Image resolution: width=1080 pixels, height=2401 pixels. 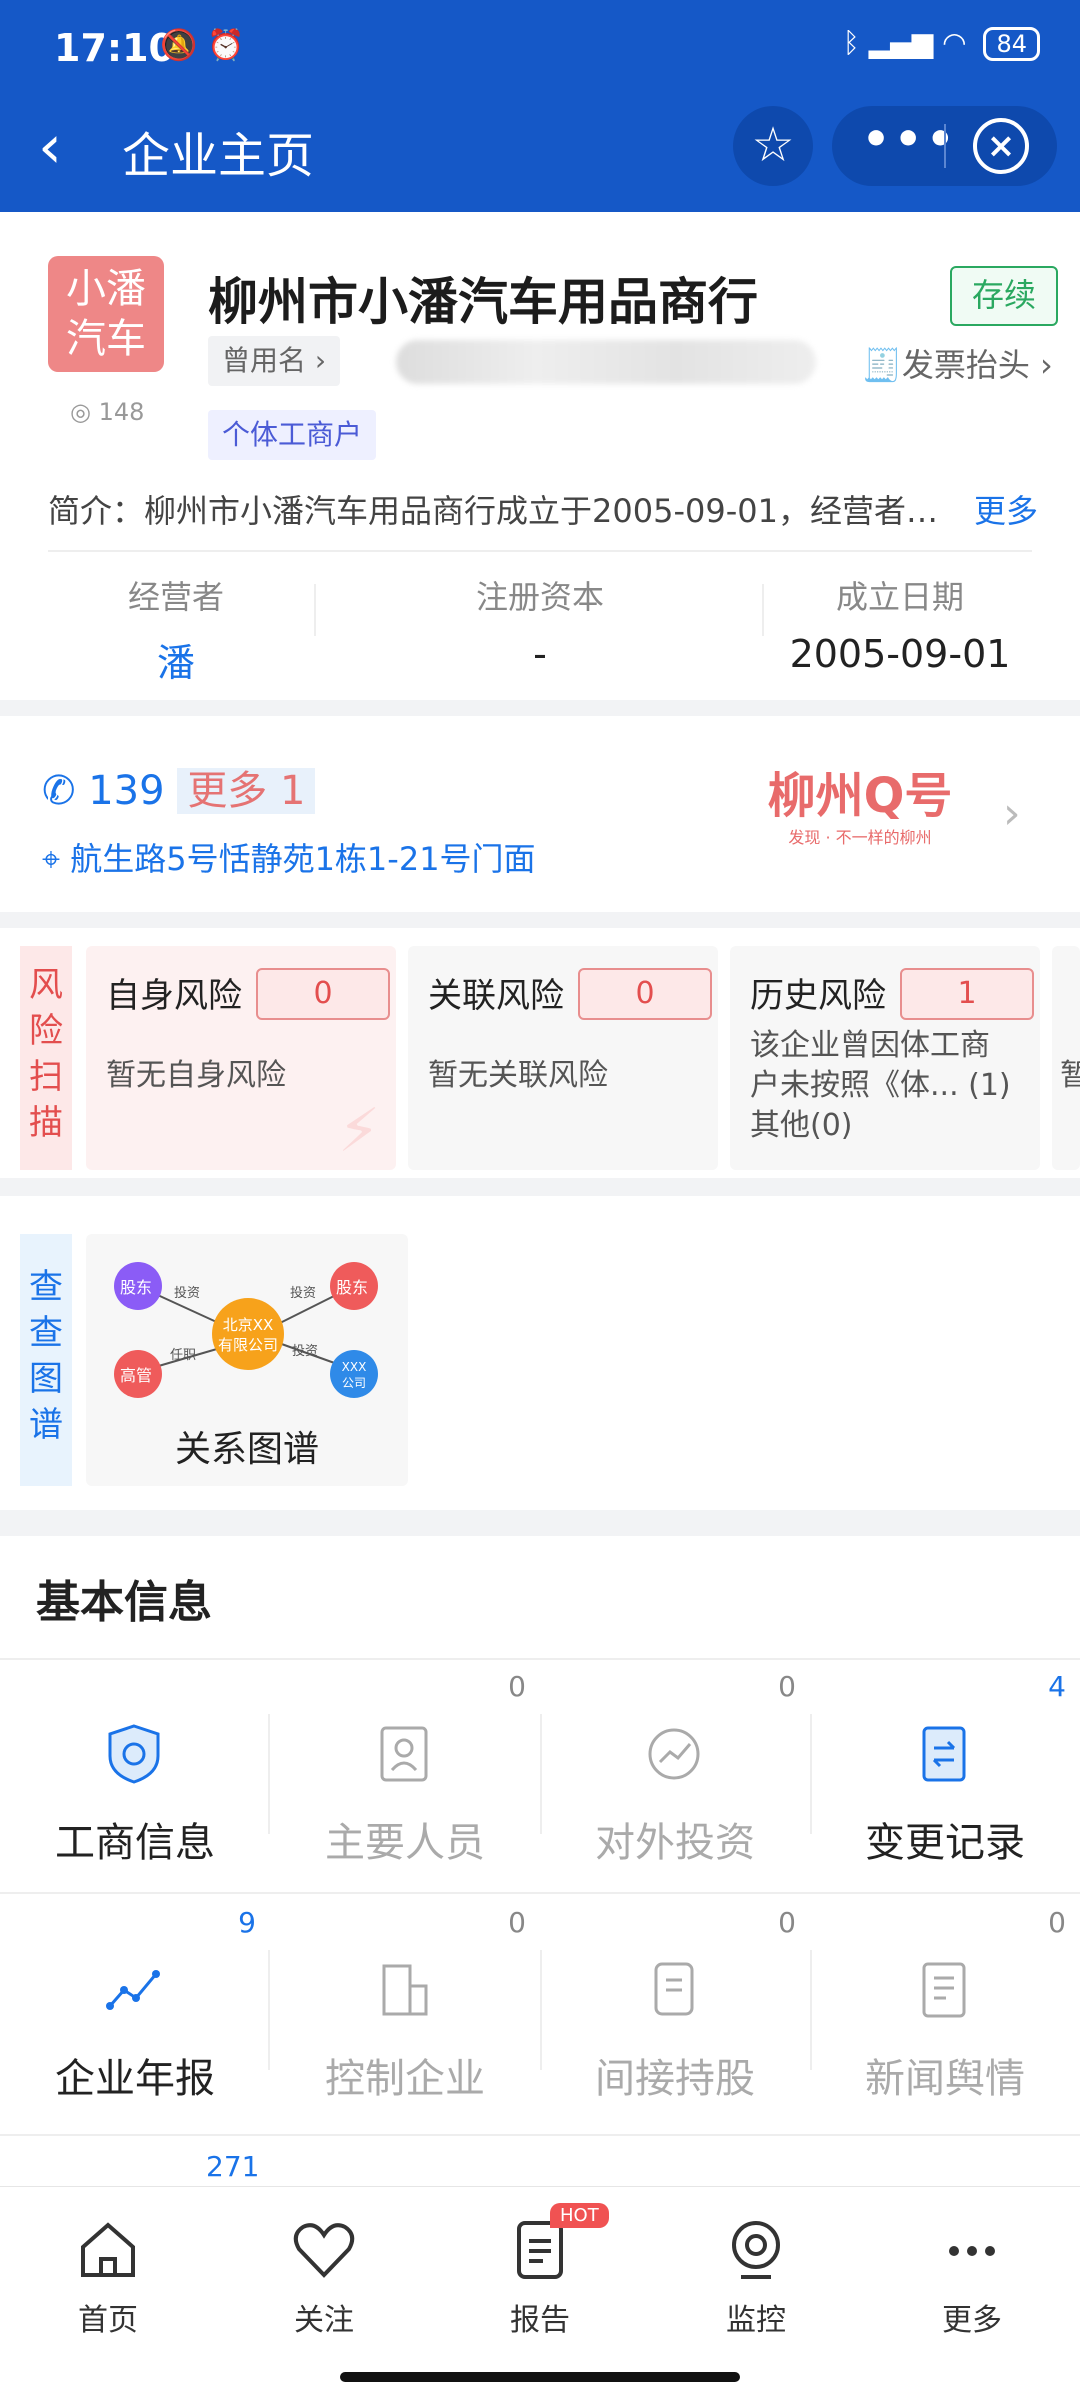 What do you see at coordinates (303, 859) in the screenshot?
I see `address-text: 航生路5号恬静苑1栋1-21号门面` at bounding box center [303, 859].